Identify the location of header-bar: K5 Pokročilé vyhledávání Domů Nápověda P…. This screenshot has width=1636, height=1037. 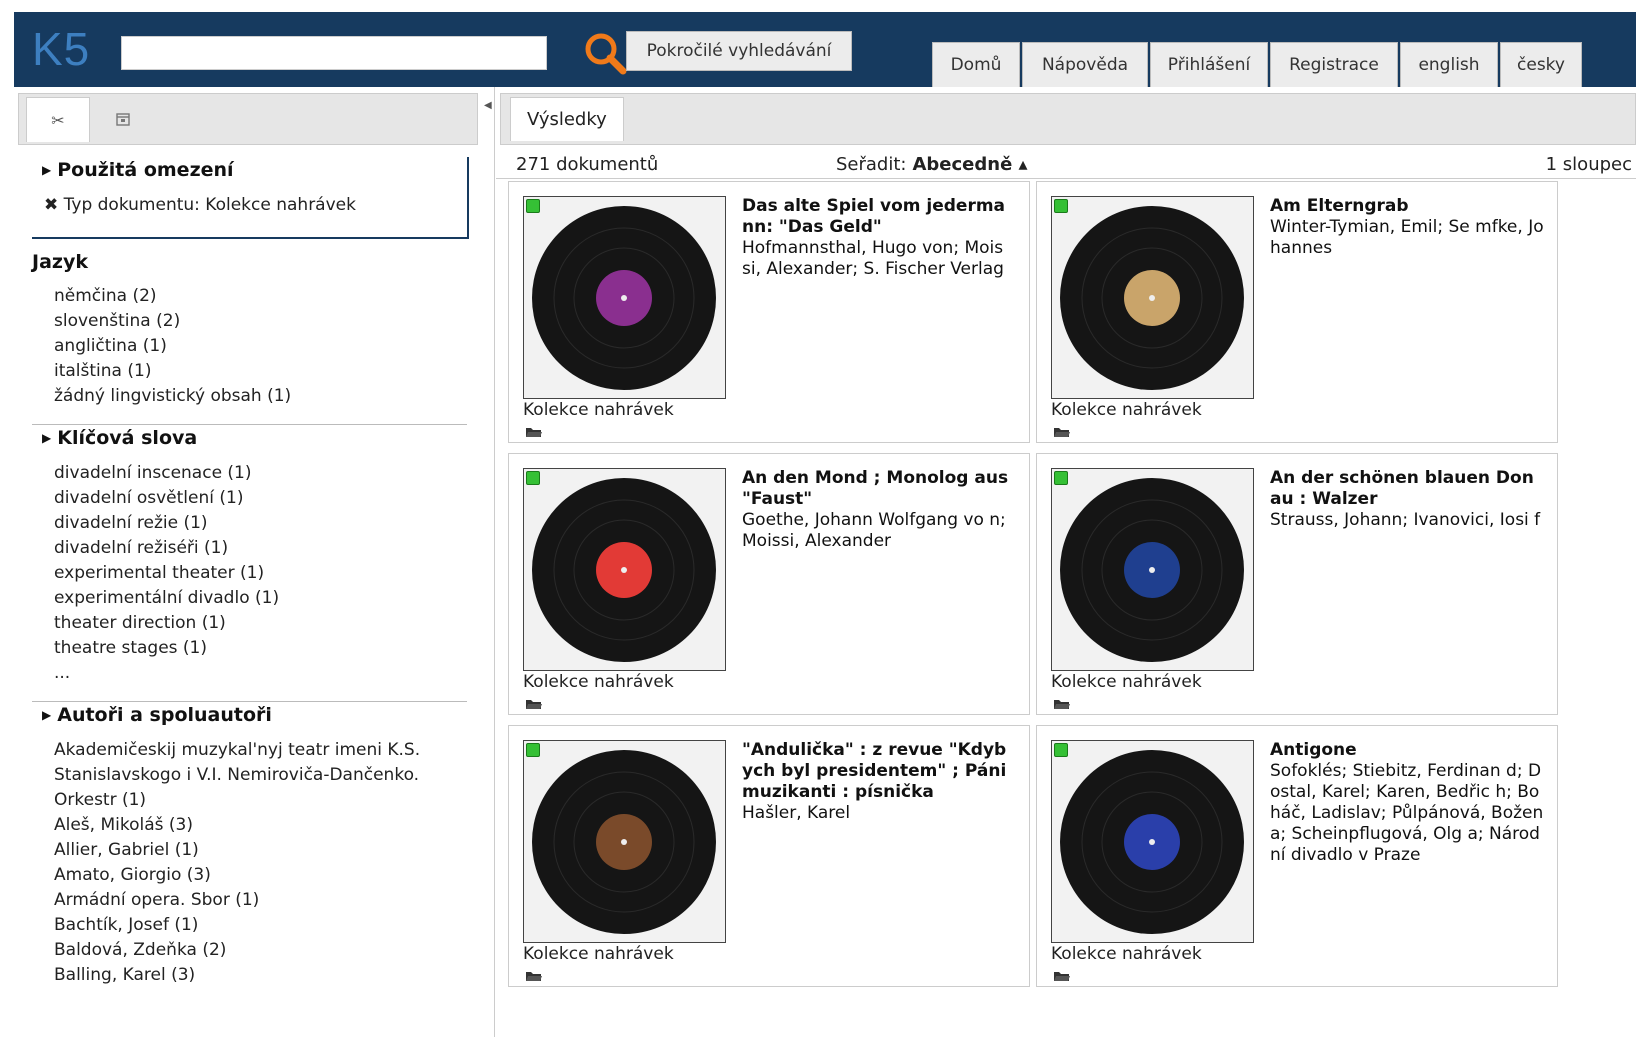
(825, 49).